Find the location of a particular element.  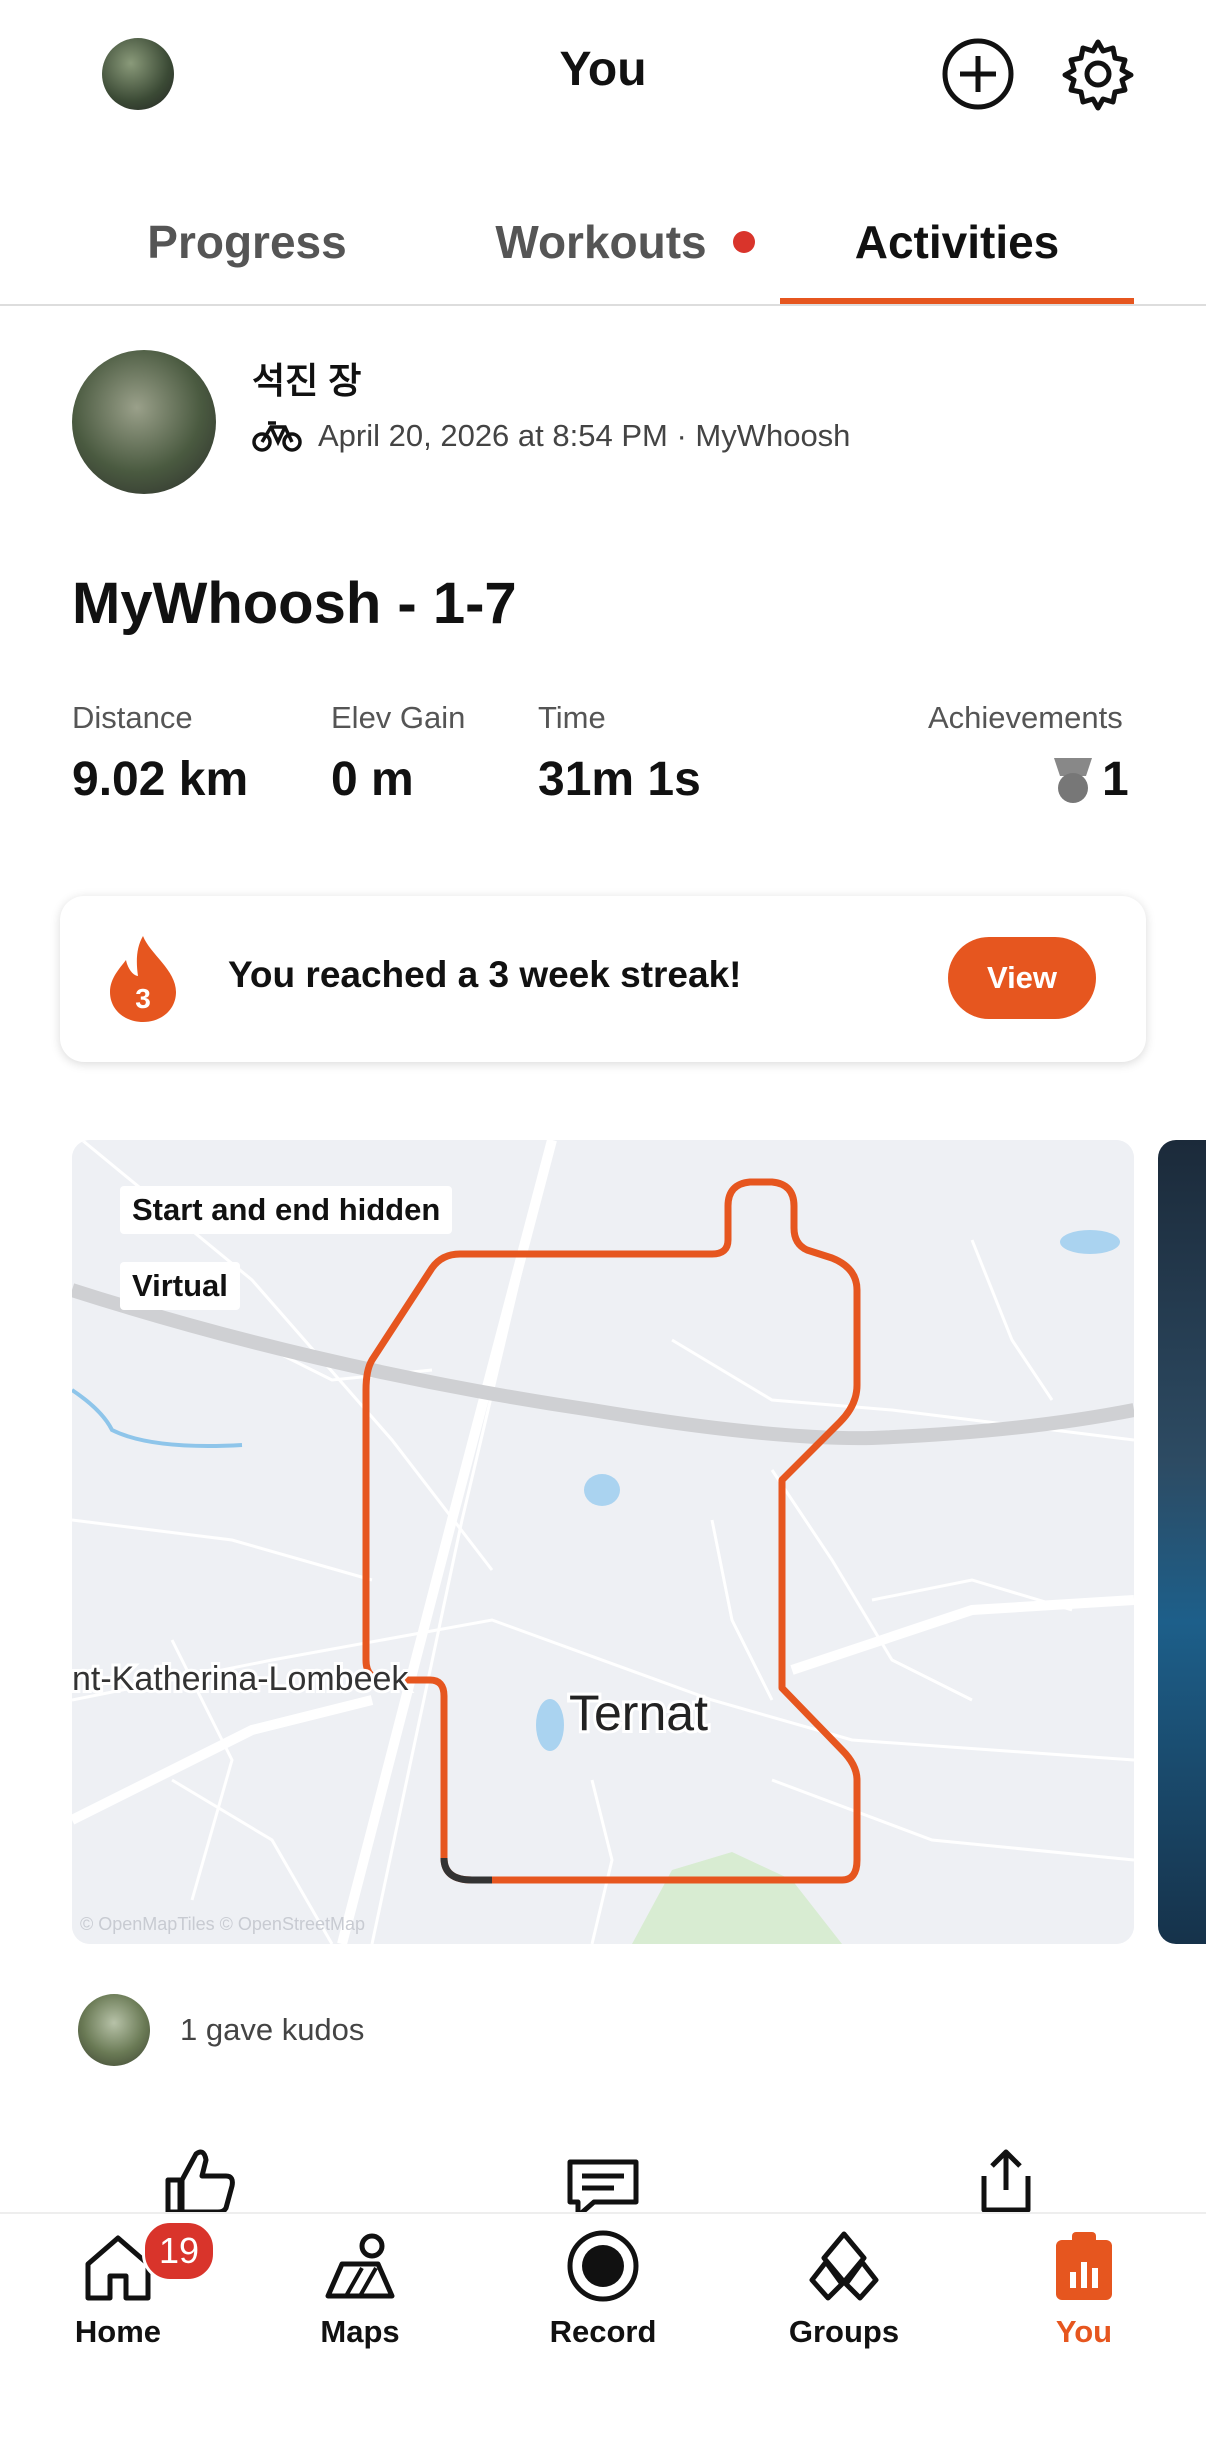

nav-groups: Groups is located at coordinates (844, 2289).